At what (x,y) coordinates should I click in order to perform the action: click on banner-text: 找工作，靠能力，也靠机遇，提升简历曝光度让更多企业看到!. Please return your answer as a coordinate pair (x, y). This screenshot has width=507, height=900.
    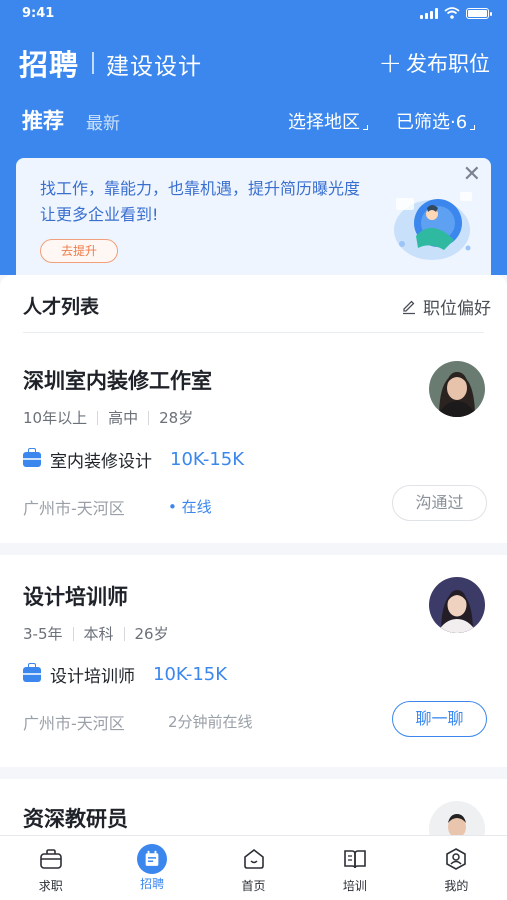
    Looking at the image, I should click on (200, 201).